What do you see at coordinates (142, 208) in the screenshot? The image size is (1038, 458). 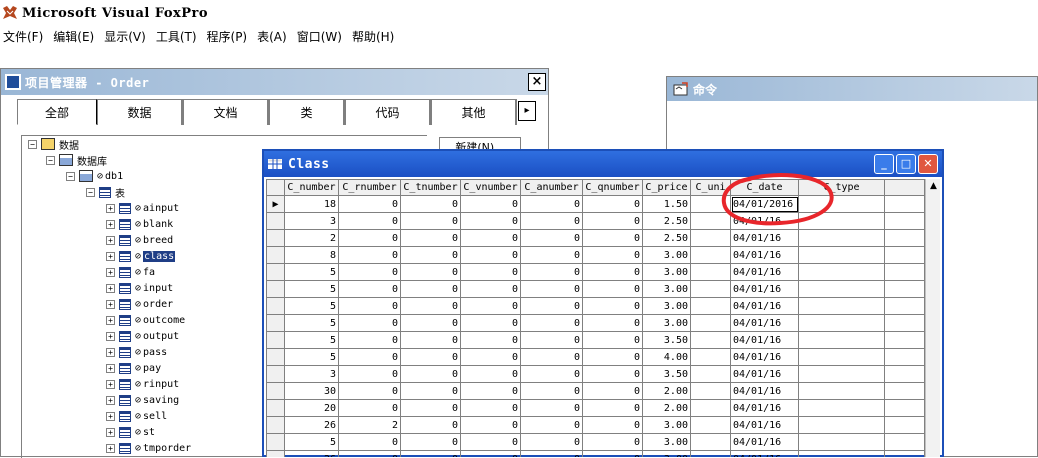 I see `tree-item: + ⊘ ainput` at bounding box center [142, 208].